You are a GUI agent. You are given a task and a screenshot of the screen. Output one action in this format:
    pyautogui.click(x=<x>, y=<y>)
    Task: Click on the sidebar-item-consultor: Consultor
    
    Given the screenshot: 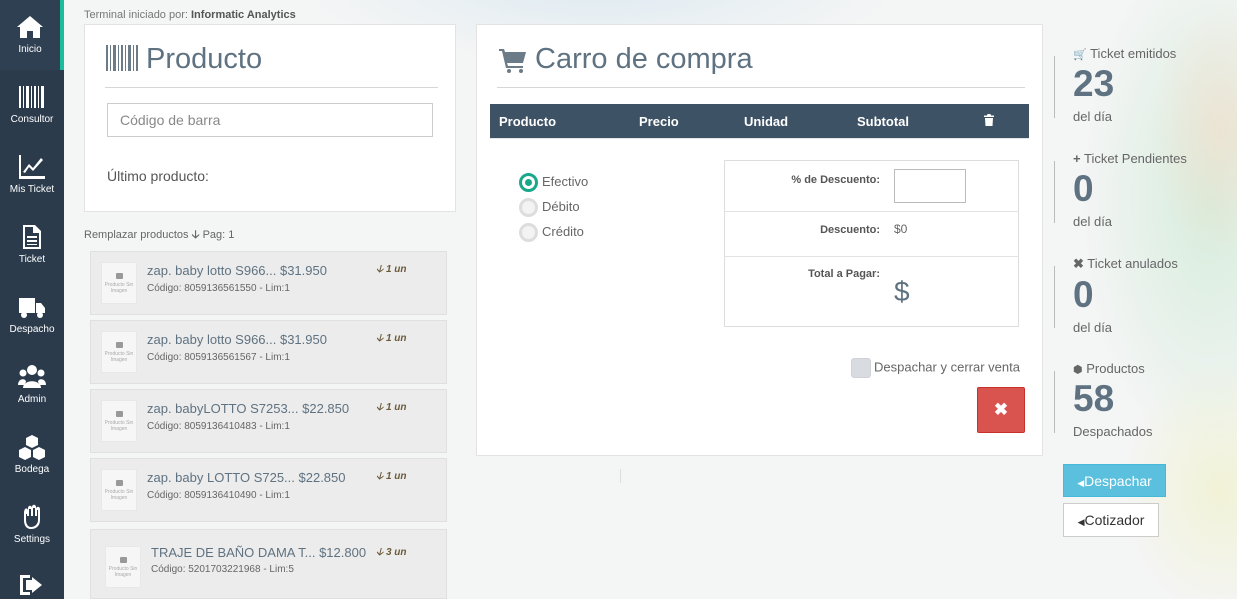 What is the action you would take?
    pyautogui.click(x=32, y=105)
    